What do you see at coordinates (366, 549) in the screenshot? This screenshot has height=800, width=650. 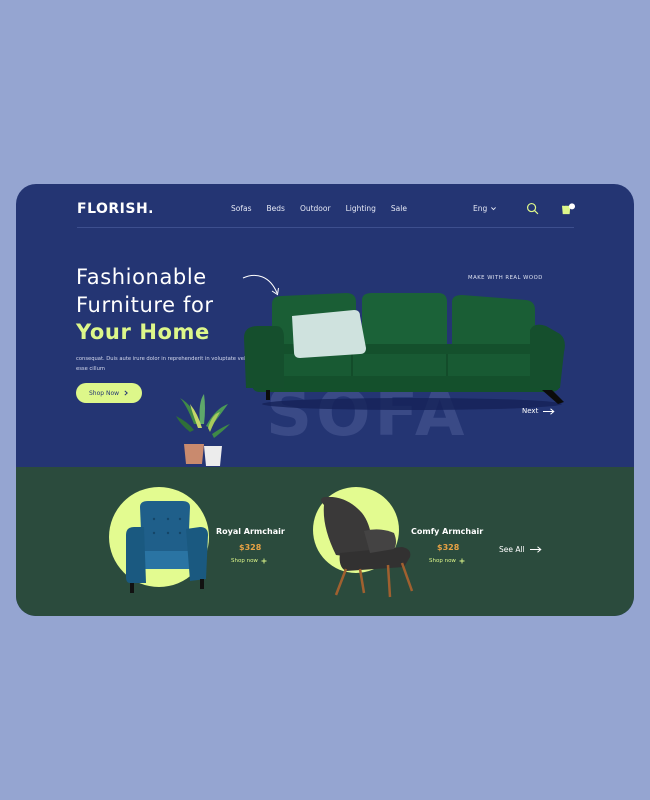 I see `comfy-armchair-image` at bounding box center [366, 549].